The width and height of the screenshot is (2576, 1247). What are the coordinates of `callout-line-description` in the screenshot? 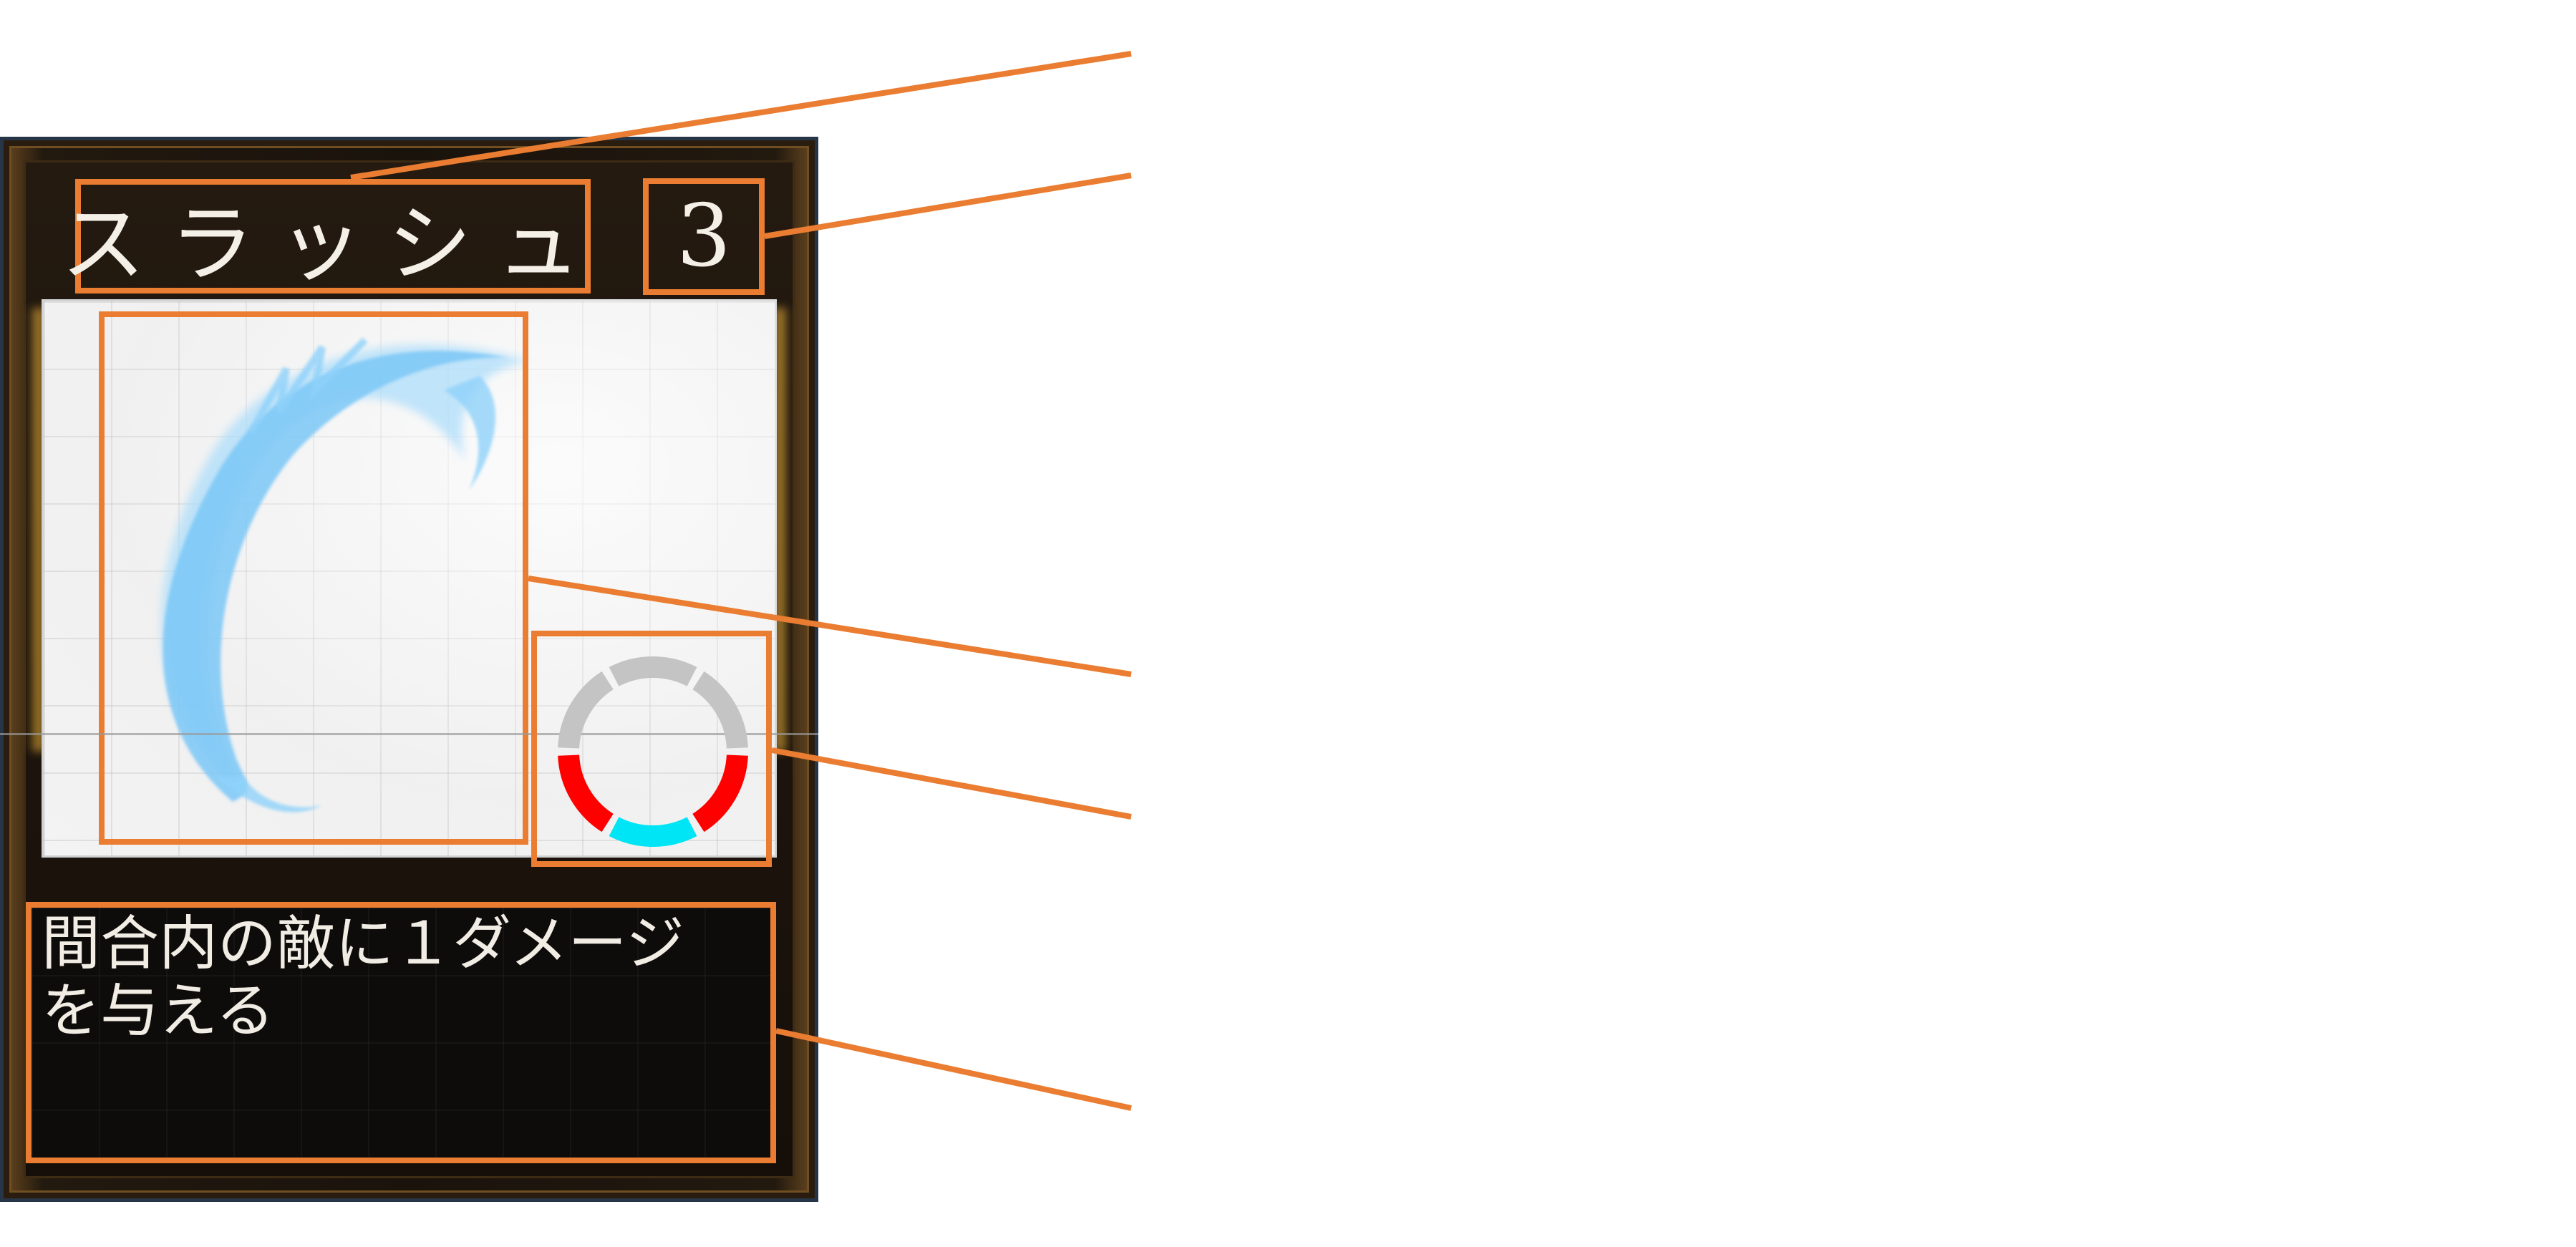 It's located at (953, 1069).